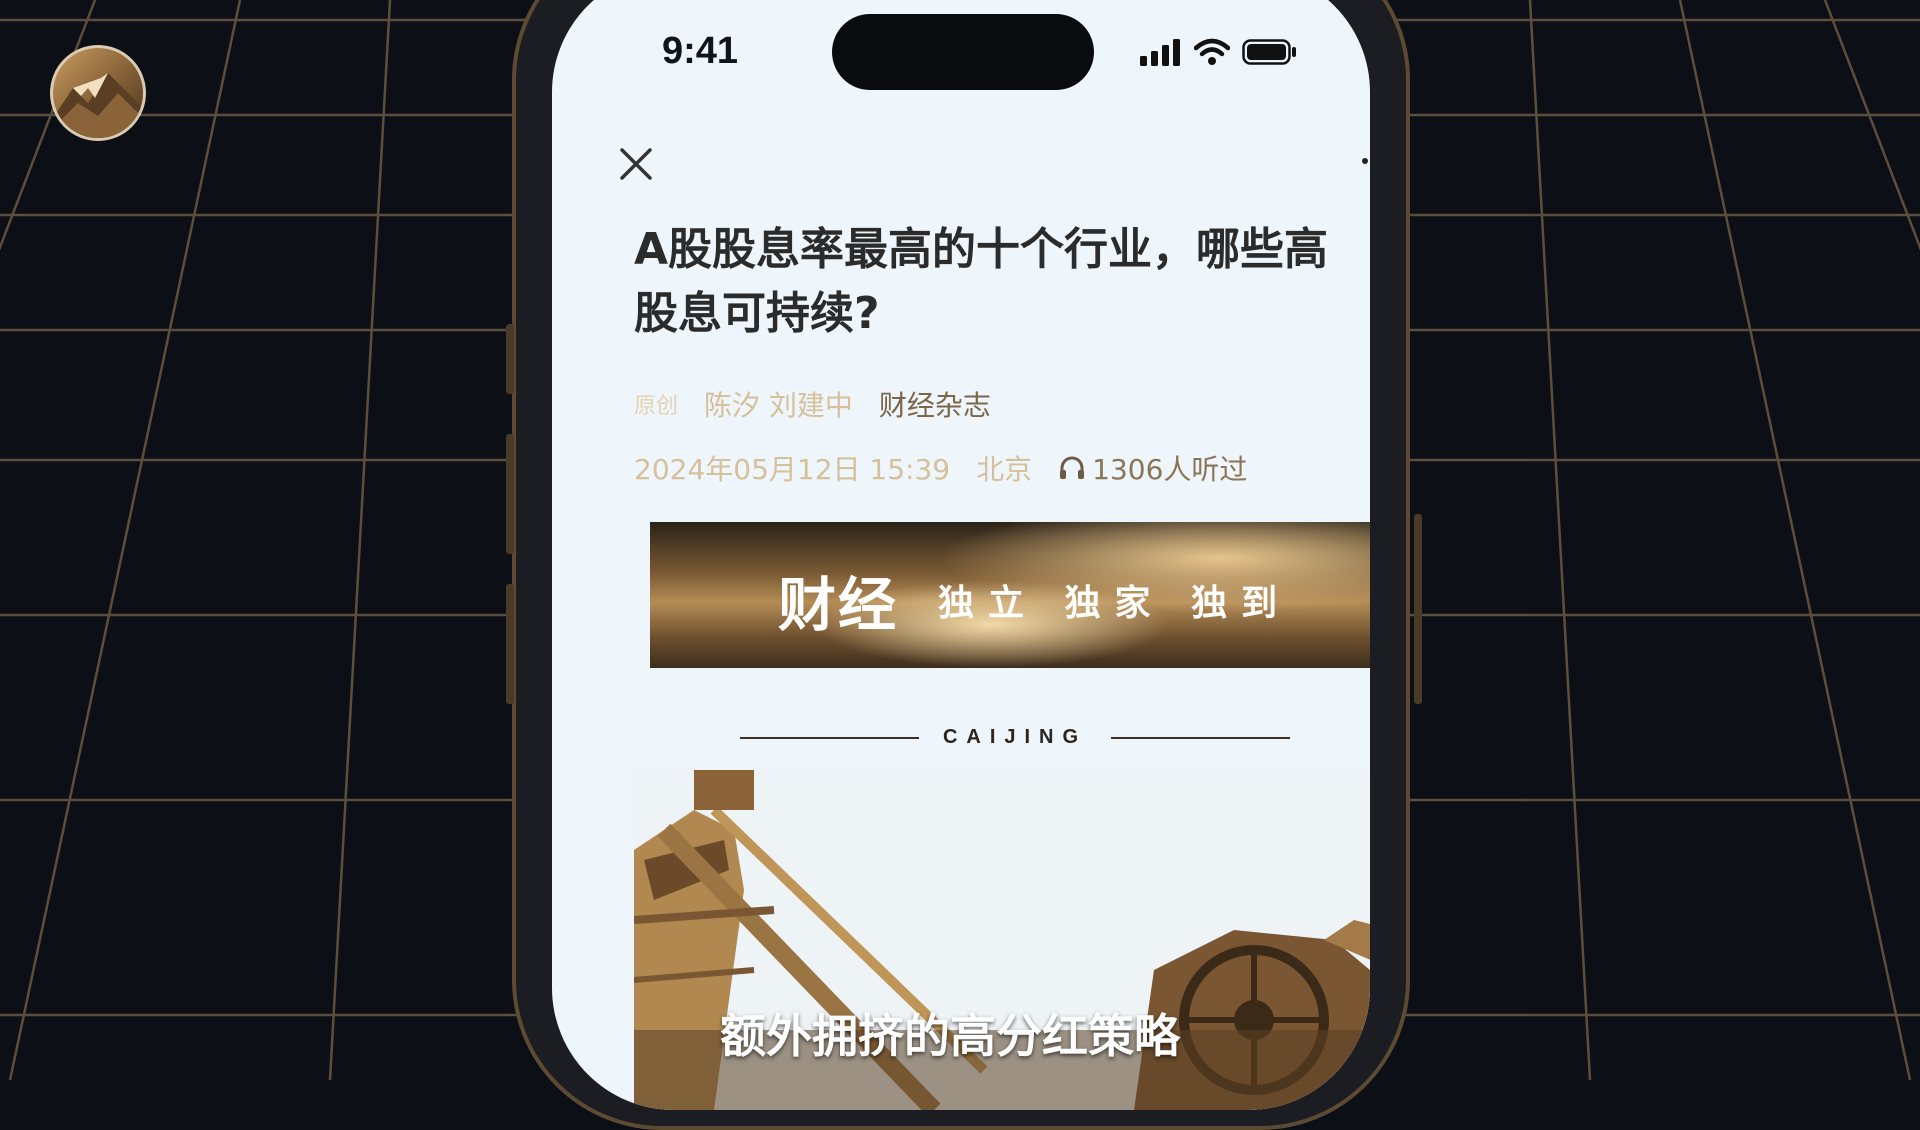  Describe the element at coordinates (778, 404) in the screenshot. I see `author-names: 陈汐 刘建中` at that location.